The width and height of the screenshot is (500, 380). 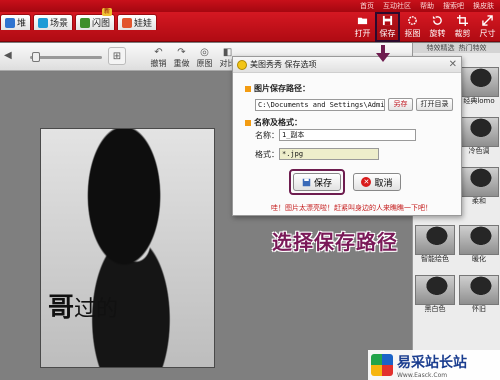 What do you see at coordinates (367, 6) in the screenshot?
I see `menu-home: 首页` at bounding box center [367, 6].